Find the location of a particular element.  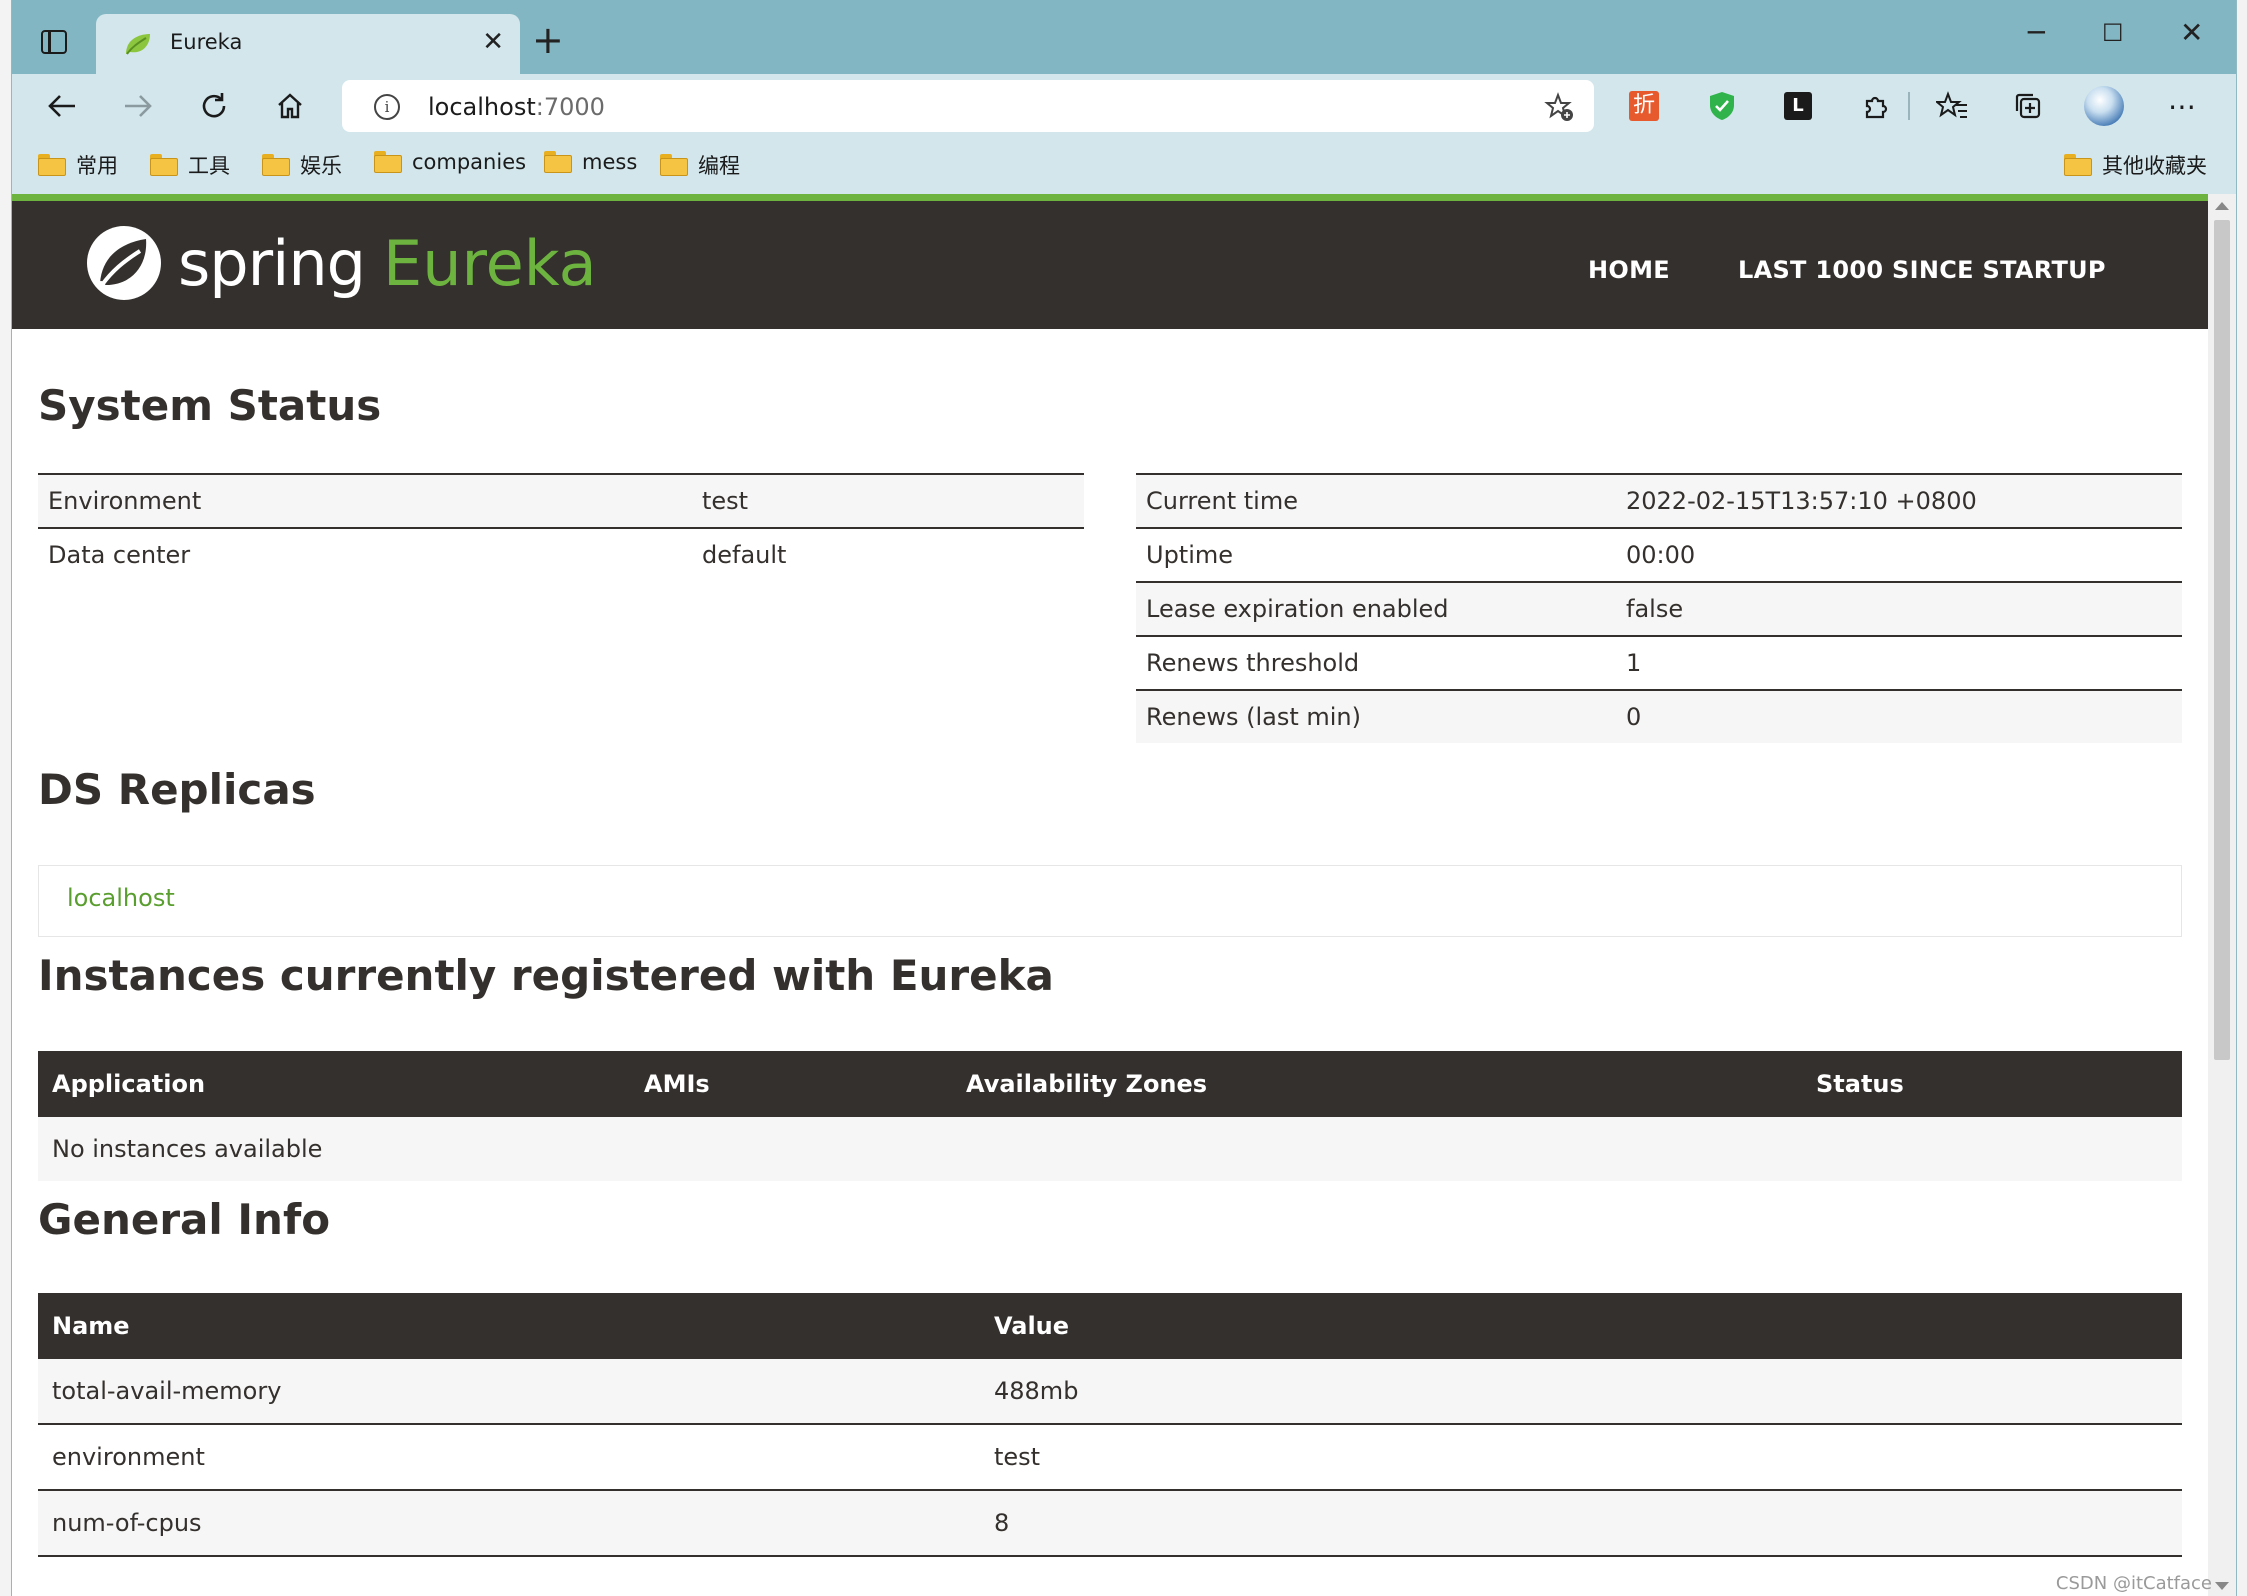

table-row: No instances available is located at coordinates (1110, 1149).